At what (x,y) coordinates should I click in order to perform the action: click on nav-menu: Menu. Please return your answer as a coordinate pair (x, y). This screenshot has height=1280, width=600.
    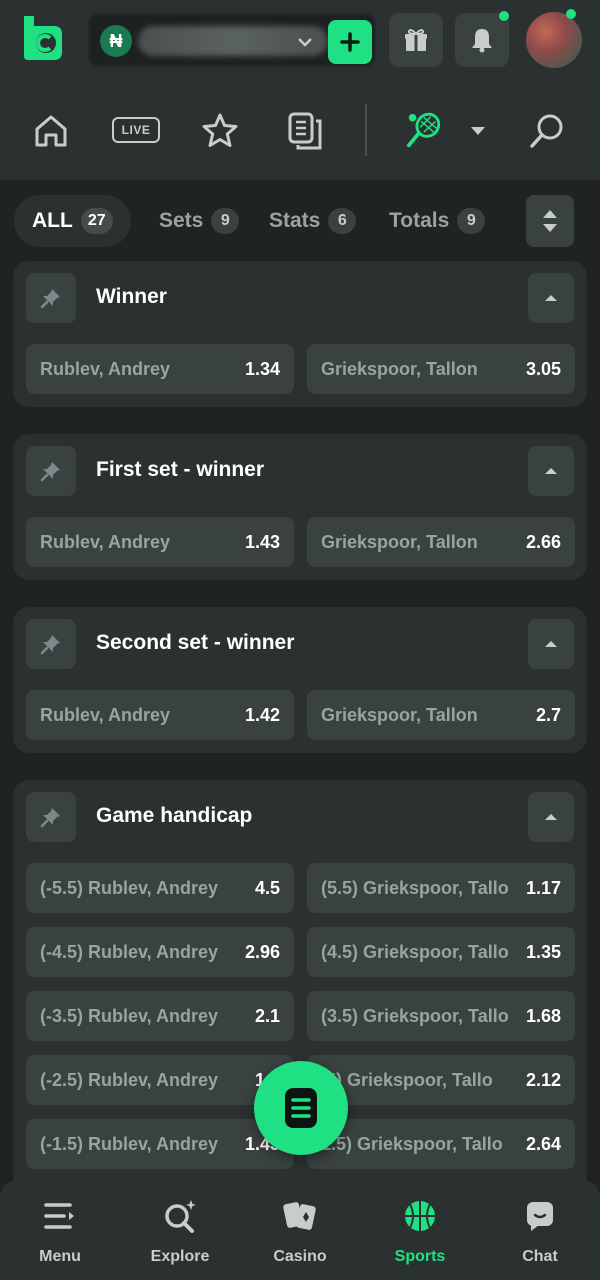
    Looking at the image, I should click on (60, 1234).